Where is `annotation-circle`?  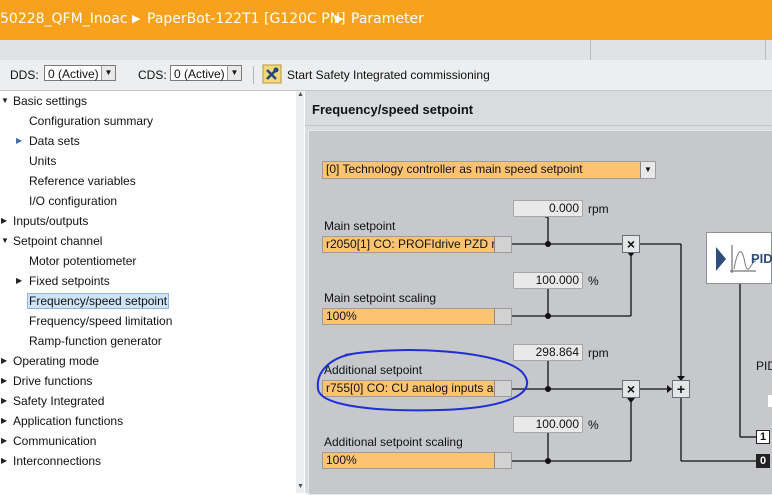
annotation-circle is located at coordinates (422, 380).